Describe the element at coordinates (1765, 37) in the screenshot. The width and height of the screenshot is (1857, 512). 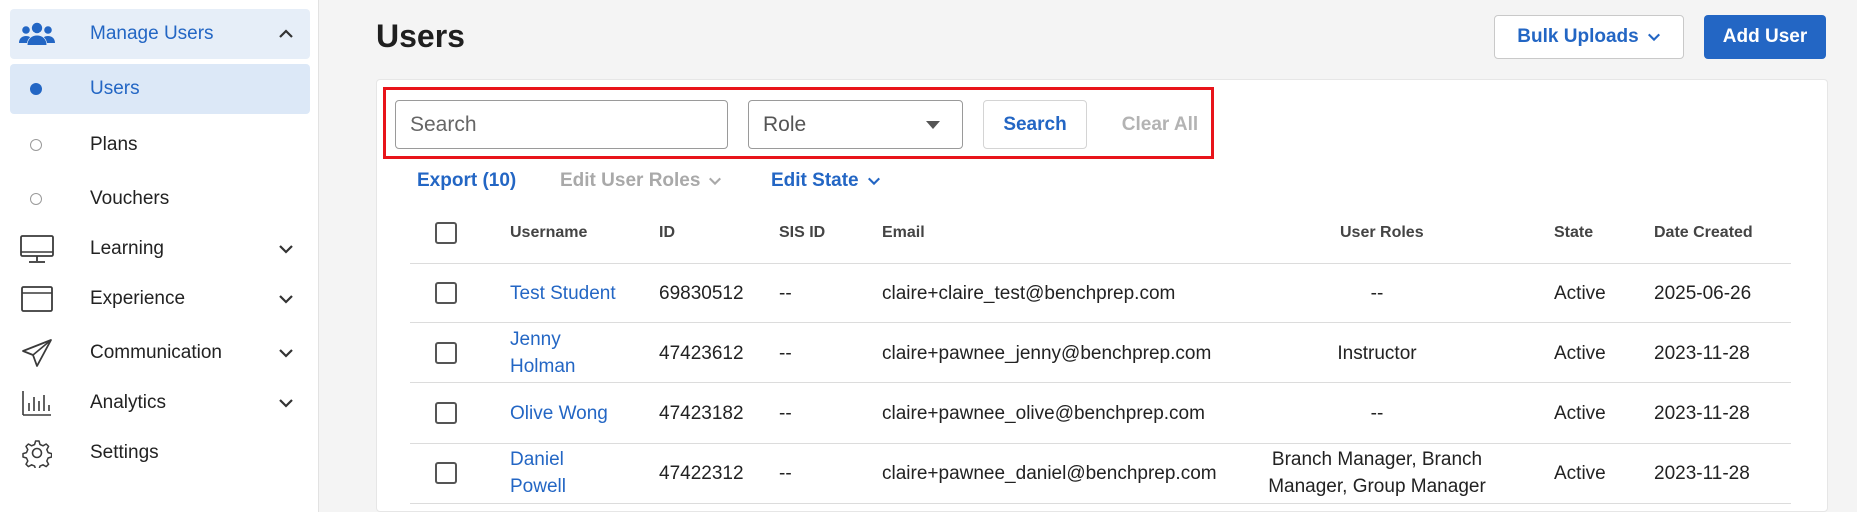
I see `add-user-button: Add User` at that location.